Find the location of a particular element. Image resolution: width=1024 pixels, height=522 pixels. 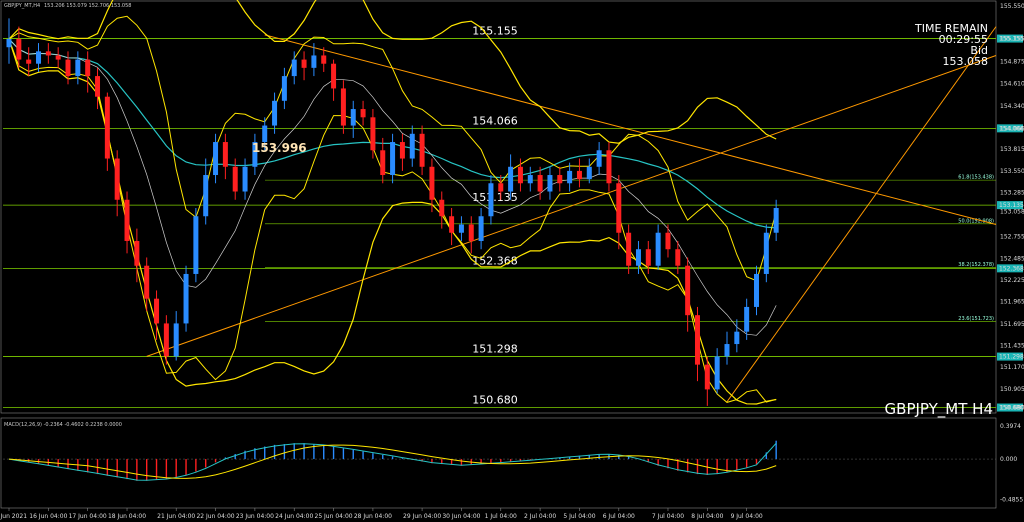

x-tick-label: 9 Jul 04:00 is located at coordinates (747, 516).